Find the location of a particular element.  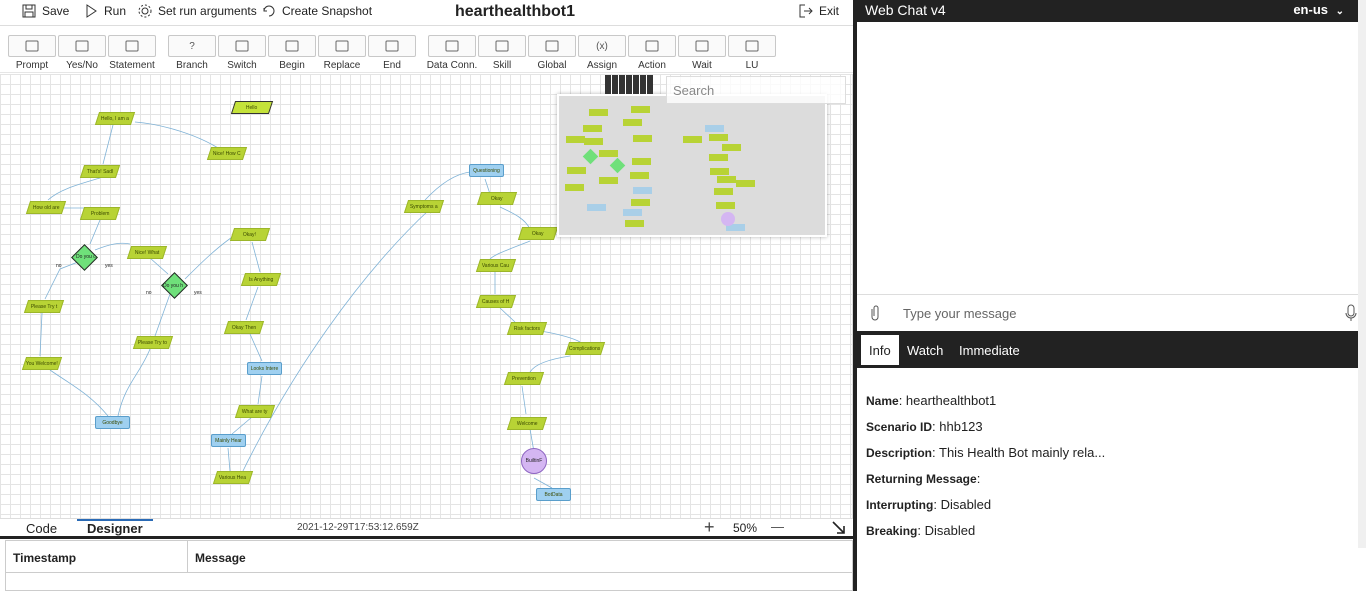

flow-node: Various Hea is located at coordinates (233, 477).